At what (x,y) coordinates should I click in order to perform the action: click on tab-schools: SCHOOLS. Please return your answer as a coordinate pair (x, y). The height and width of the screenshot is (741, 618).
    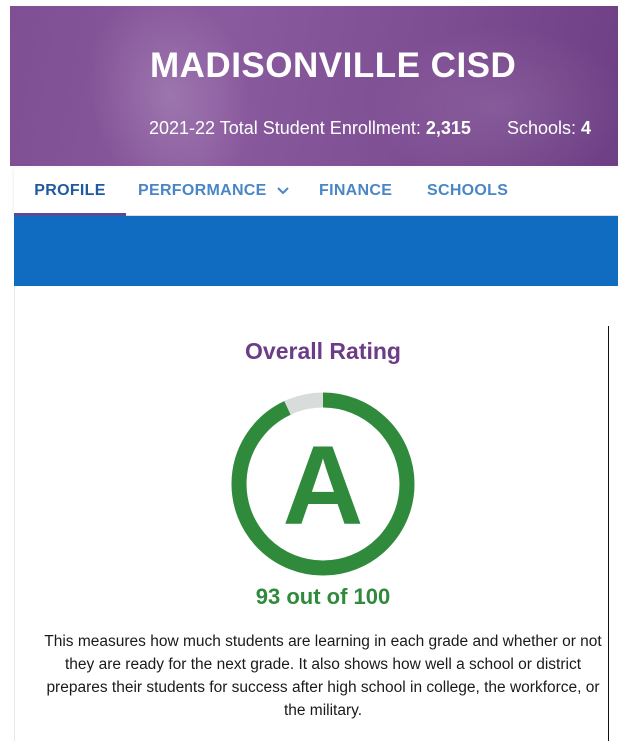
    Looking at the image, I should click on (467, 192).